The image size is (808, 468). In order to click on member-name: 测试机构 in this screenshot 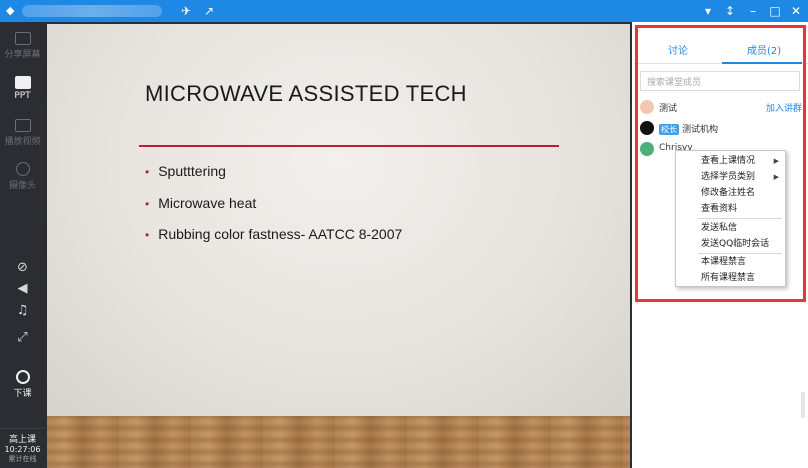, I will do `click(700, 130)`.